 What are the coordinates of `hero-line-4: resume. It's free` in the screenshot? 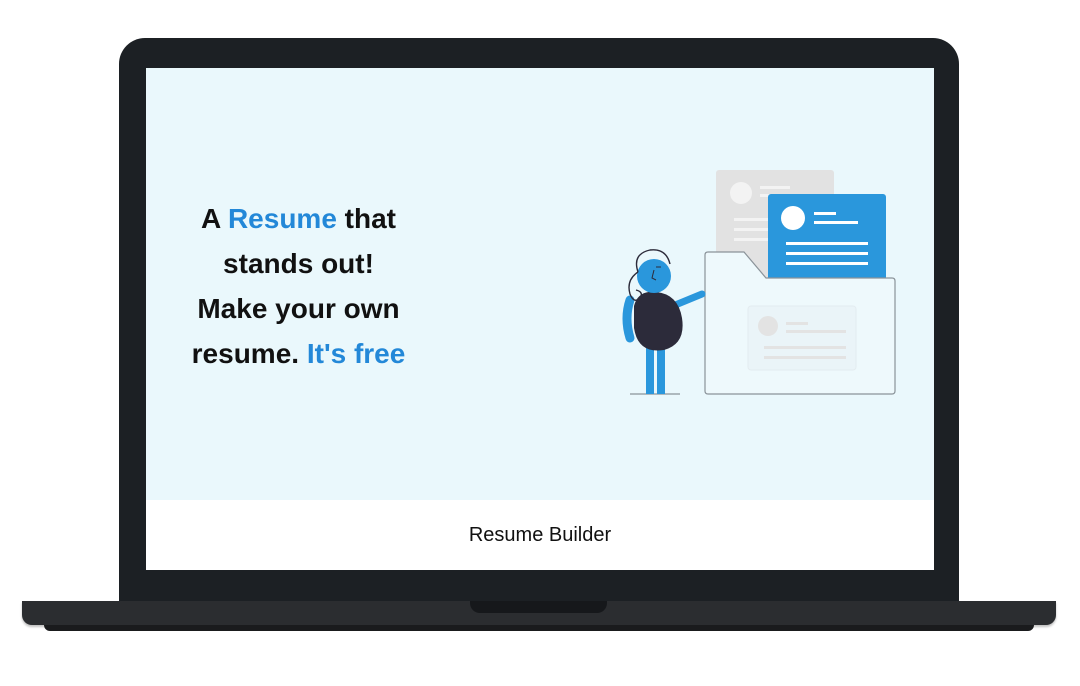 It's located at (298, 353).